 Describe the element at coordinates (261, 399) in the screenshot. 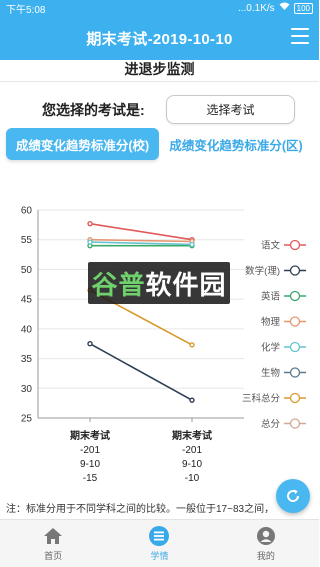

I see `legend-label: 三科总分` at that location.